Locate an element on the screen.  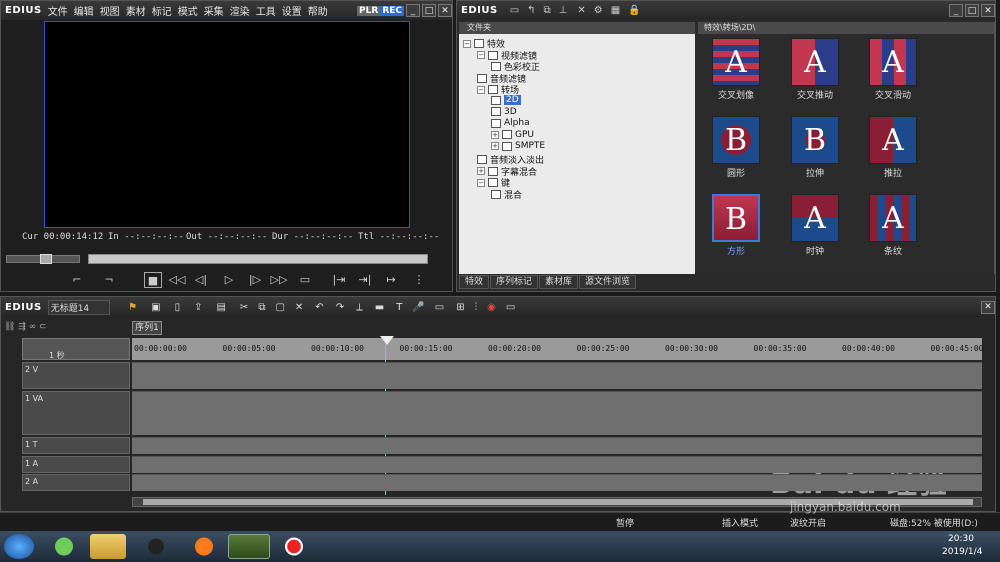
app-360-icon is located at coordinates (64, 546).